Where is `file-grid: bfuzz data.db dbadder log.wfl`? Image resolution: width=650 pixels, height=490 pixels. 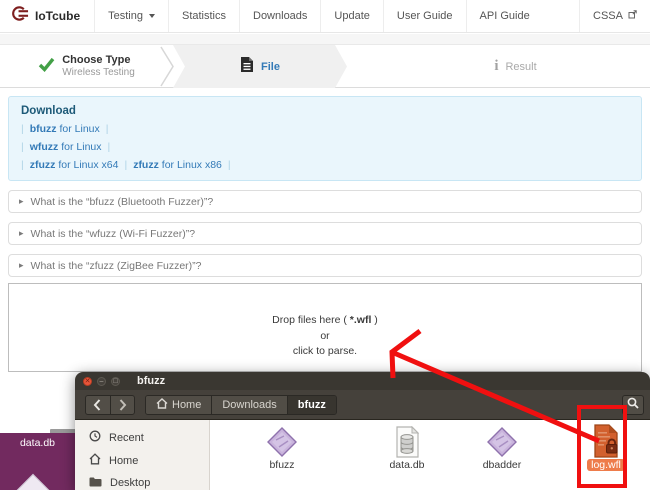
file-grid: bfuzz data.db dbadder log.wfl is located at coordinates (430, 455).